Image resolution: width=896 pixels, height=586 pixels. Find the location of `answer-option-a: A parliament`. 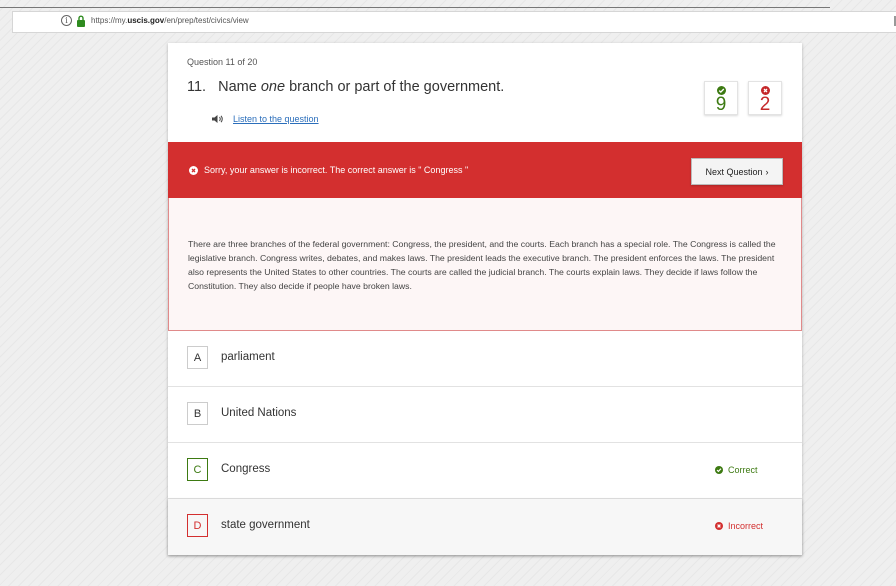

answer-option-a: A parliament is located at coordinates (485, 359).